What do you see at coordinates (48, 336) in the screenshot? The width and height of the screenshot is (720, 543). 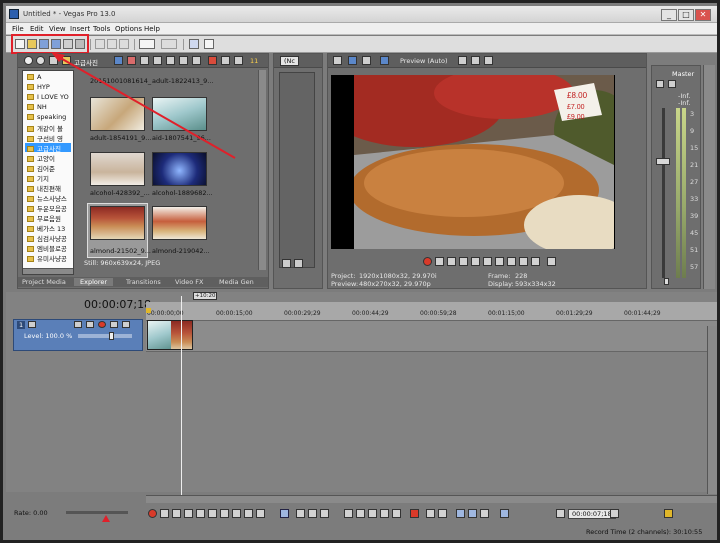 I see `track-level: Level: 100.0 %` at bounding box center [48, 336].